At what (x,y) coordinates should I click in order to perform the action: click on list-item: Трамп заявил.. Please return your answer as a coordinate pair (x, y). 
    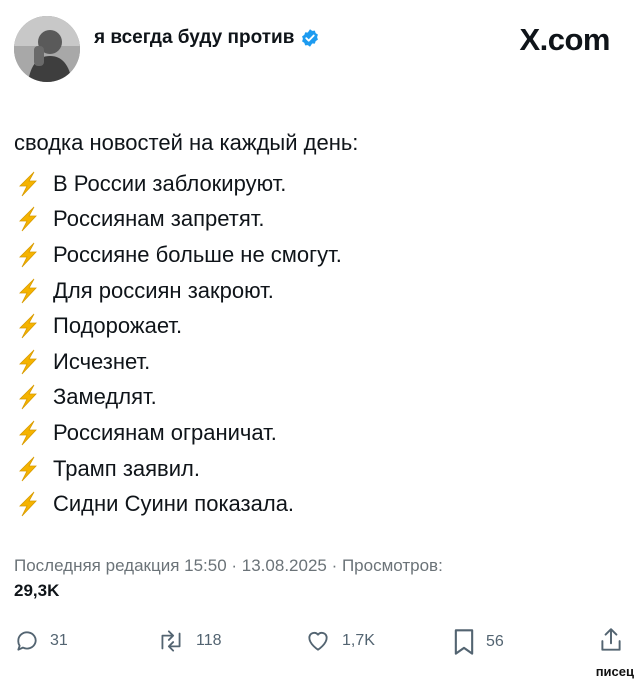
    Looking at the image, I should click on (178, 469).